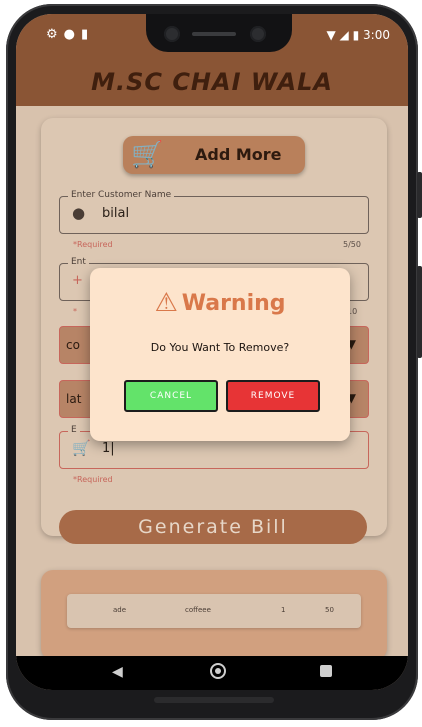  What do you see at coordinates (93, 479) in the screenshot?
I see `quantity-helper: *Required` at bounding box center [93, 479].